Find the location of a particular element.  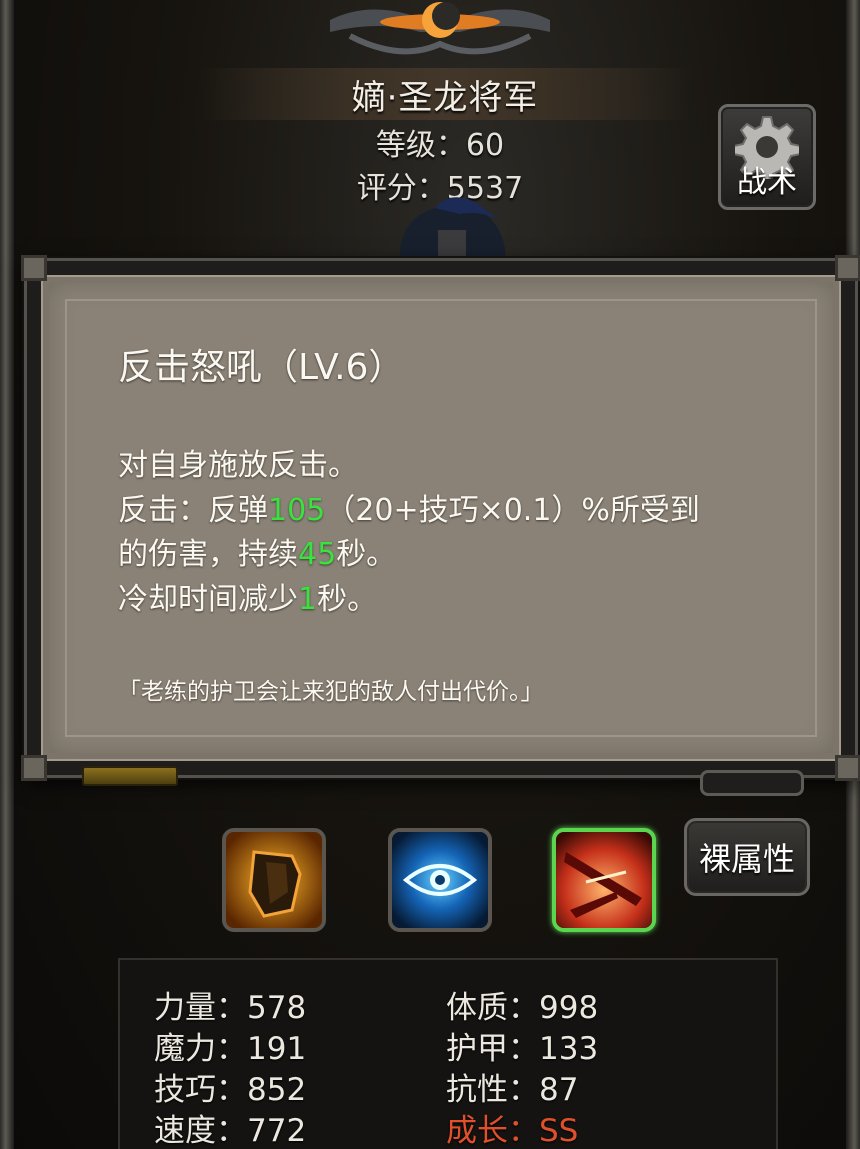

eye-icon is located at coordinates (440, 880).